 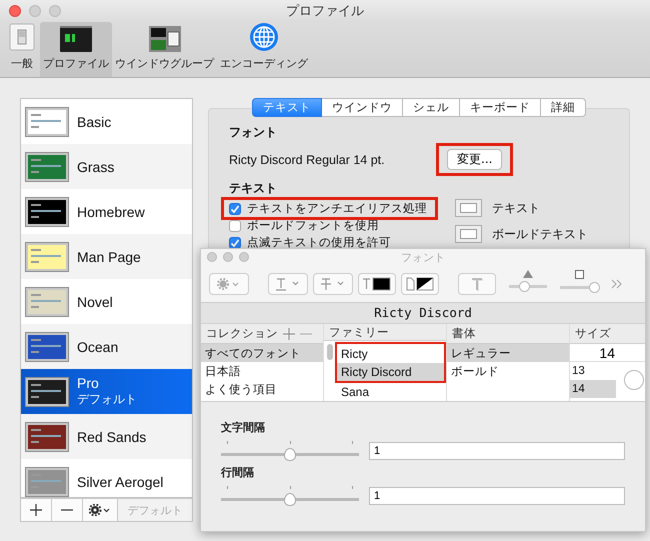 What do you see at coordinates (423, 257) in the screenshot?
I see `panel-title: フォント` at bounding box center [423, 257].